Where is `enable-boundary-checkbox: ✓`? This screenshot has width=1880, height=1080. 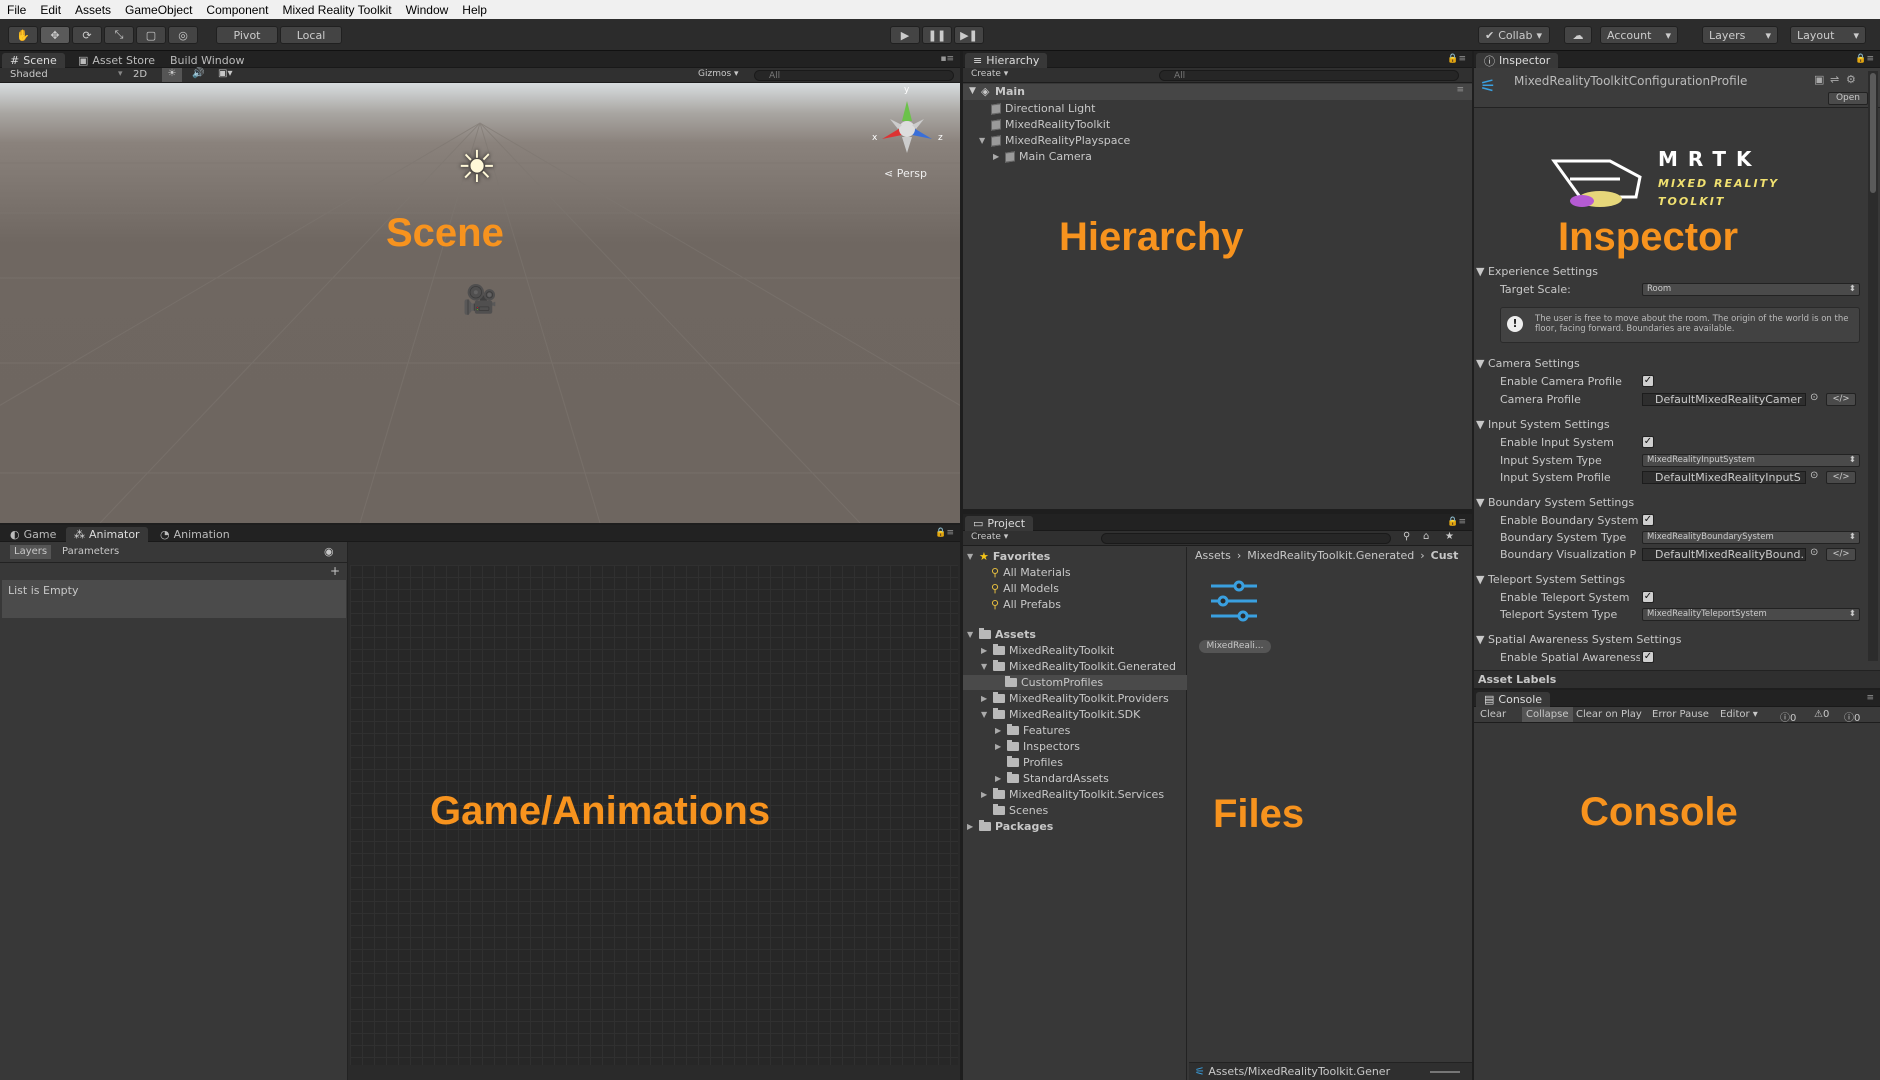 enable-boundary-checkbox: ✓ is located at coordinates (1648, 520).